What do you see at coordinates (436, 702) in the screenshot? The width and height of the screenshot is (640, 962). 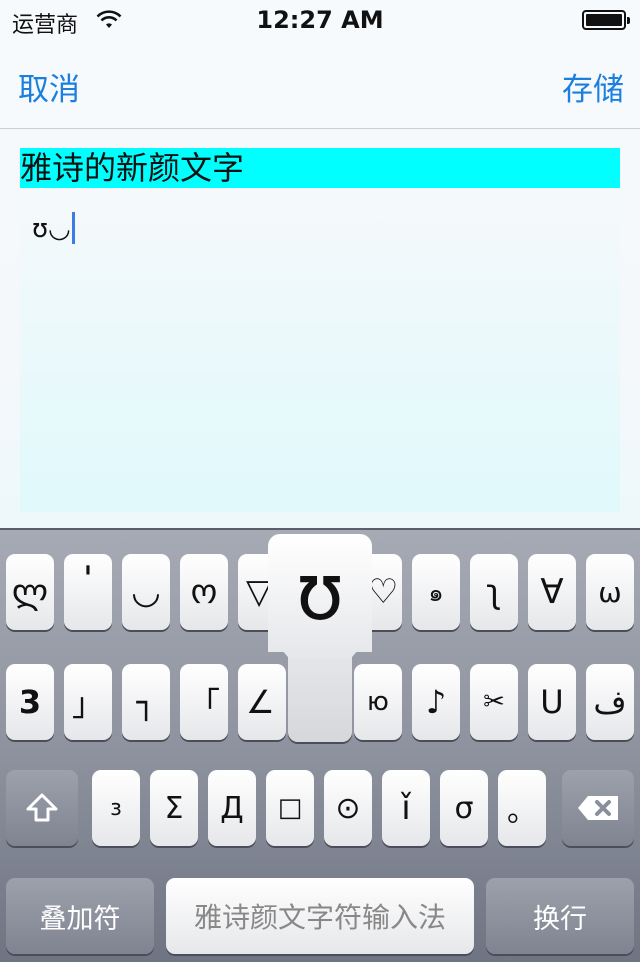 I see `key: ♪` at bounding box center [436, 702].